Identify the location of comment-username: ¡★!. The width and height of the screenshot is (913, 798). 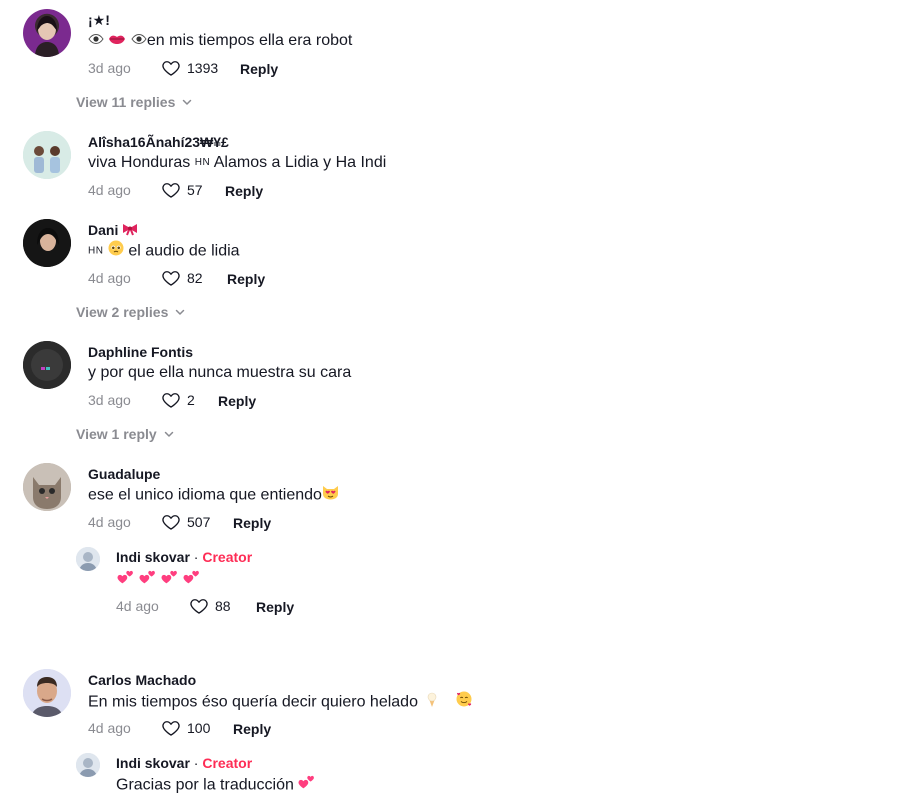
(99, 20).